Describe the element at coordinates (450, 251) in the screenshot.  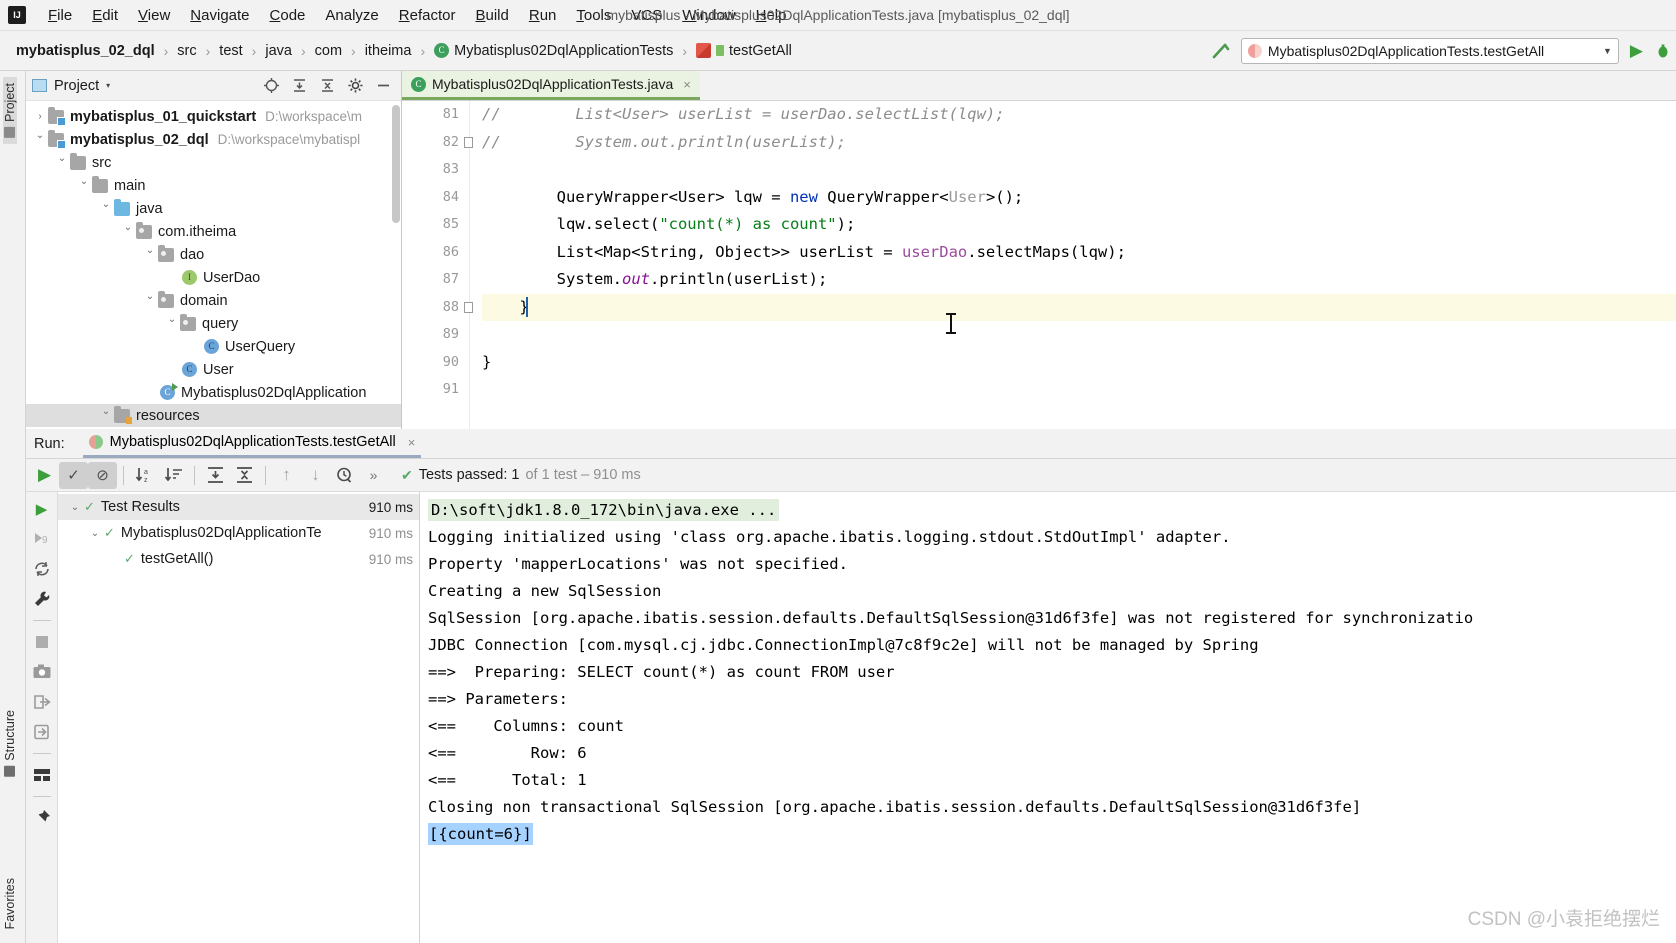
I see `line-number: 86` at that location.